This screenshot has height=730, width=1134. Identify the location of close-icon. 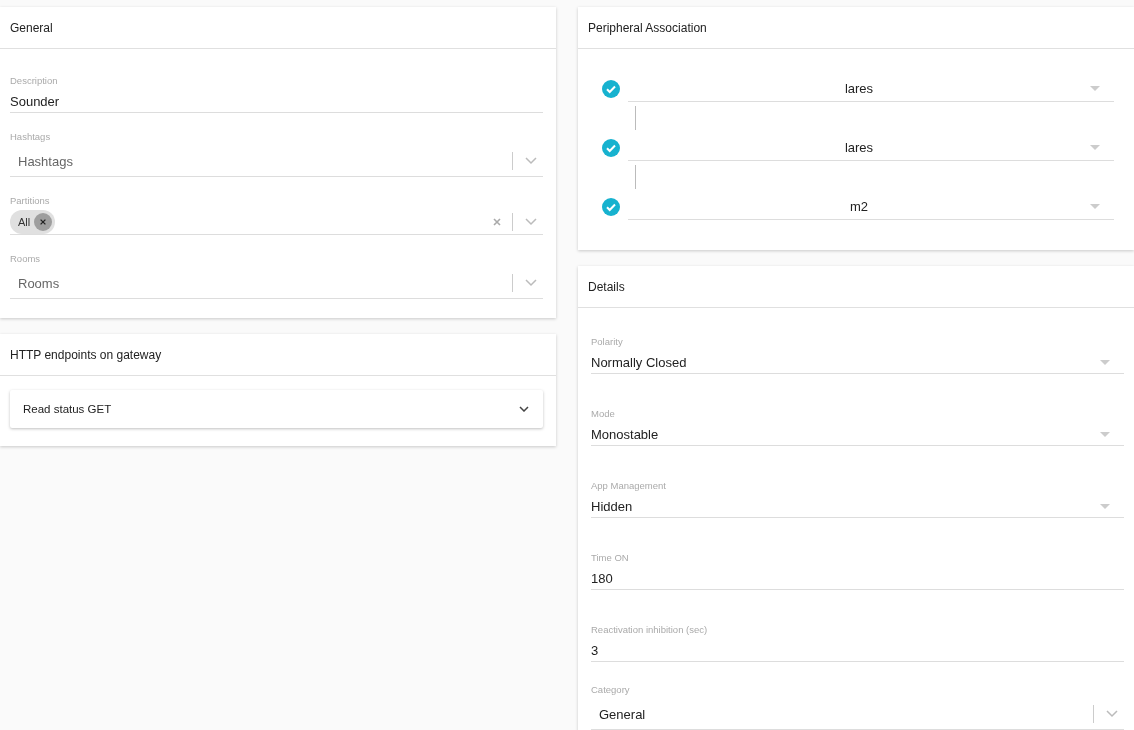
(43, 222).